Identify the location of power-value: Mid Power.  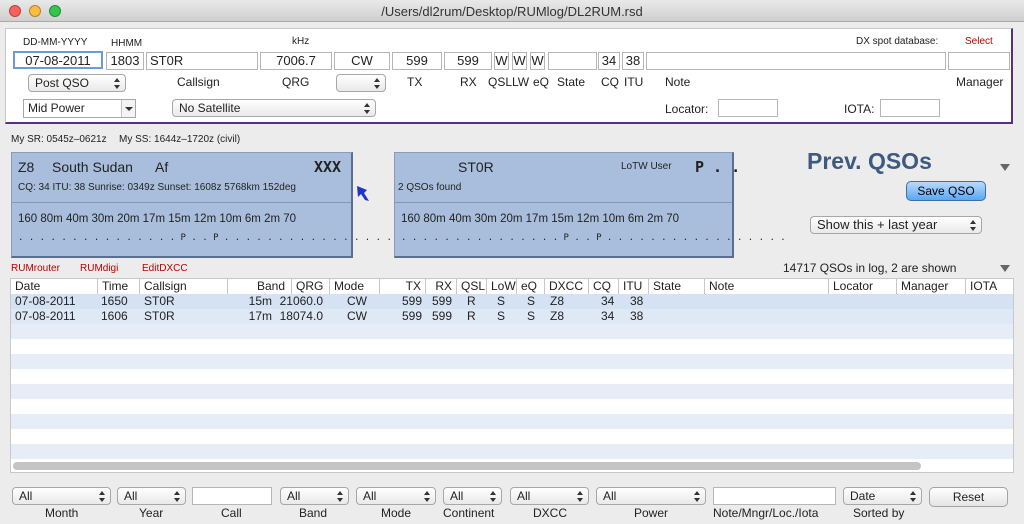
(56, 108).